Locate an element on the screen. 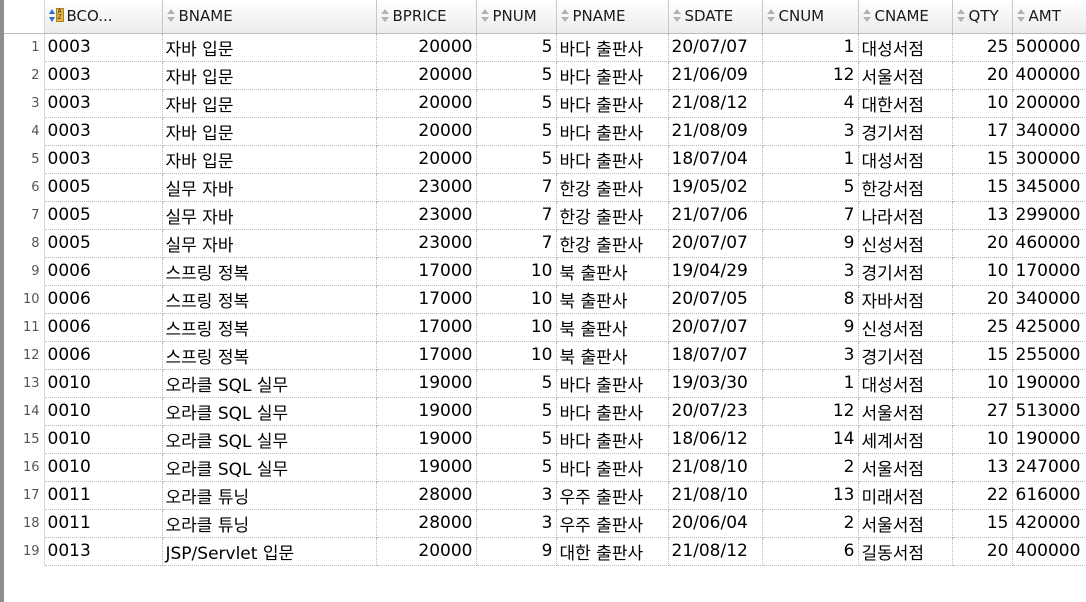 The width and height of the screenshot is (1086, 602). column-header-pname: PNAME is located at coordinates (612, 17).